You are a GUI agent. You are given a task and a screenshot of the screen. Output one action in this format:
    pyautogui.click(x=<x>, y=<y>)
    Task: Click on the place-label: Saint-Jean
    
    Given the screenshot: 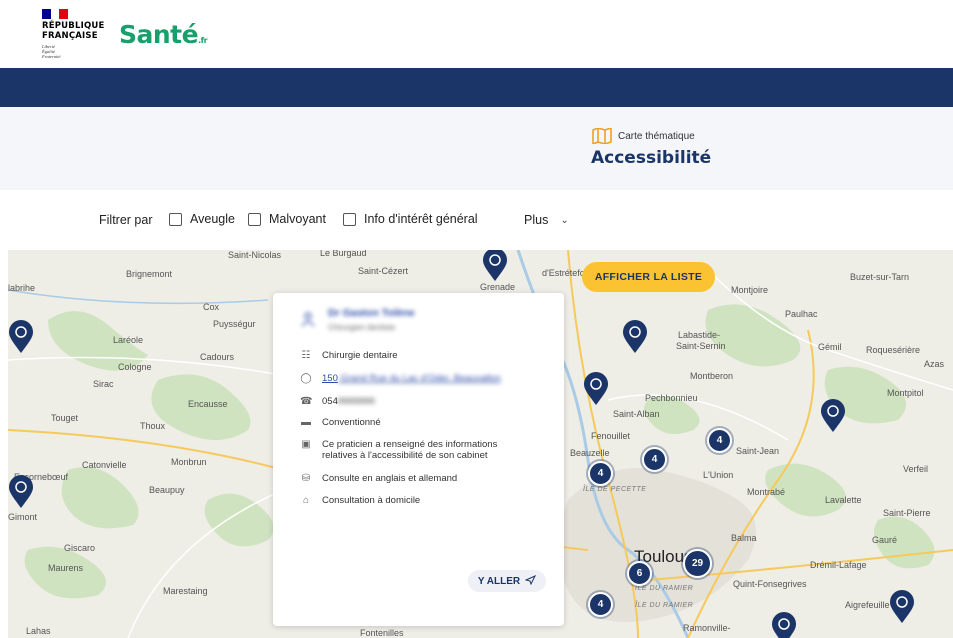 What is the action you would take?
    pyautogui.click(x=758, y=451)
    